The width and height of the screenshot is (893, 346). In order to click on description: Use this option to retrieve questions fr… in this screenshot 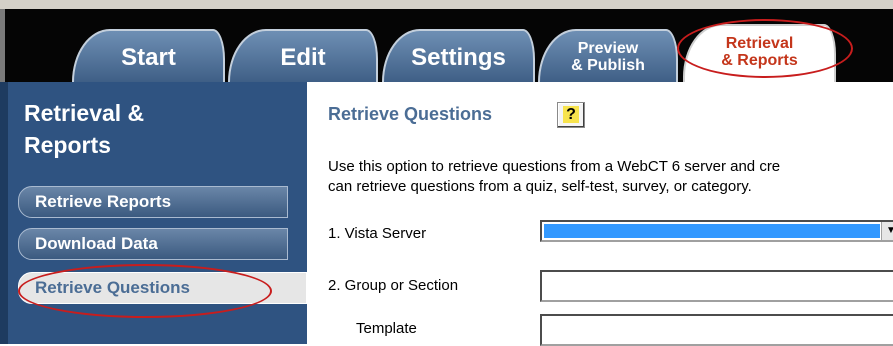, I will do `click(610, 177)`.